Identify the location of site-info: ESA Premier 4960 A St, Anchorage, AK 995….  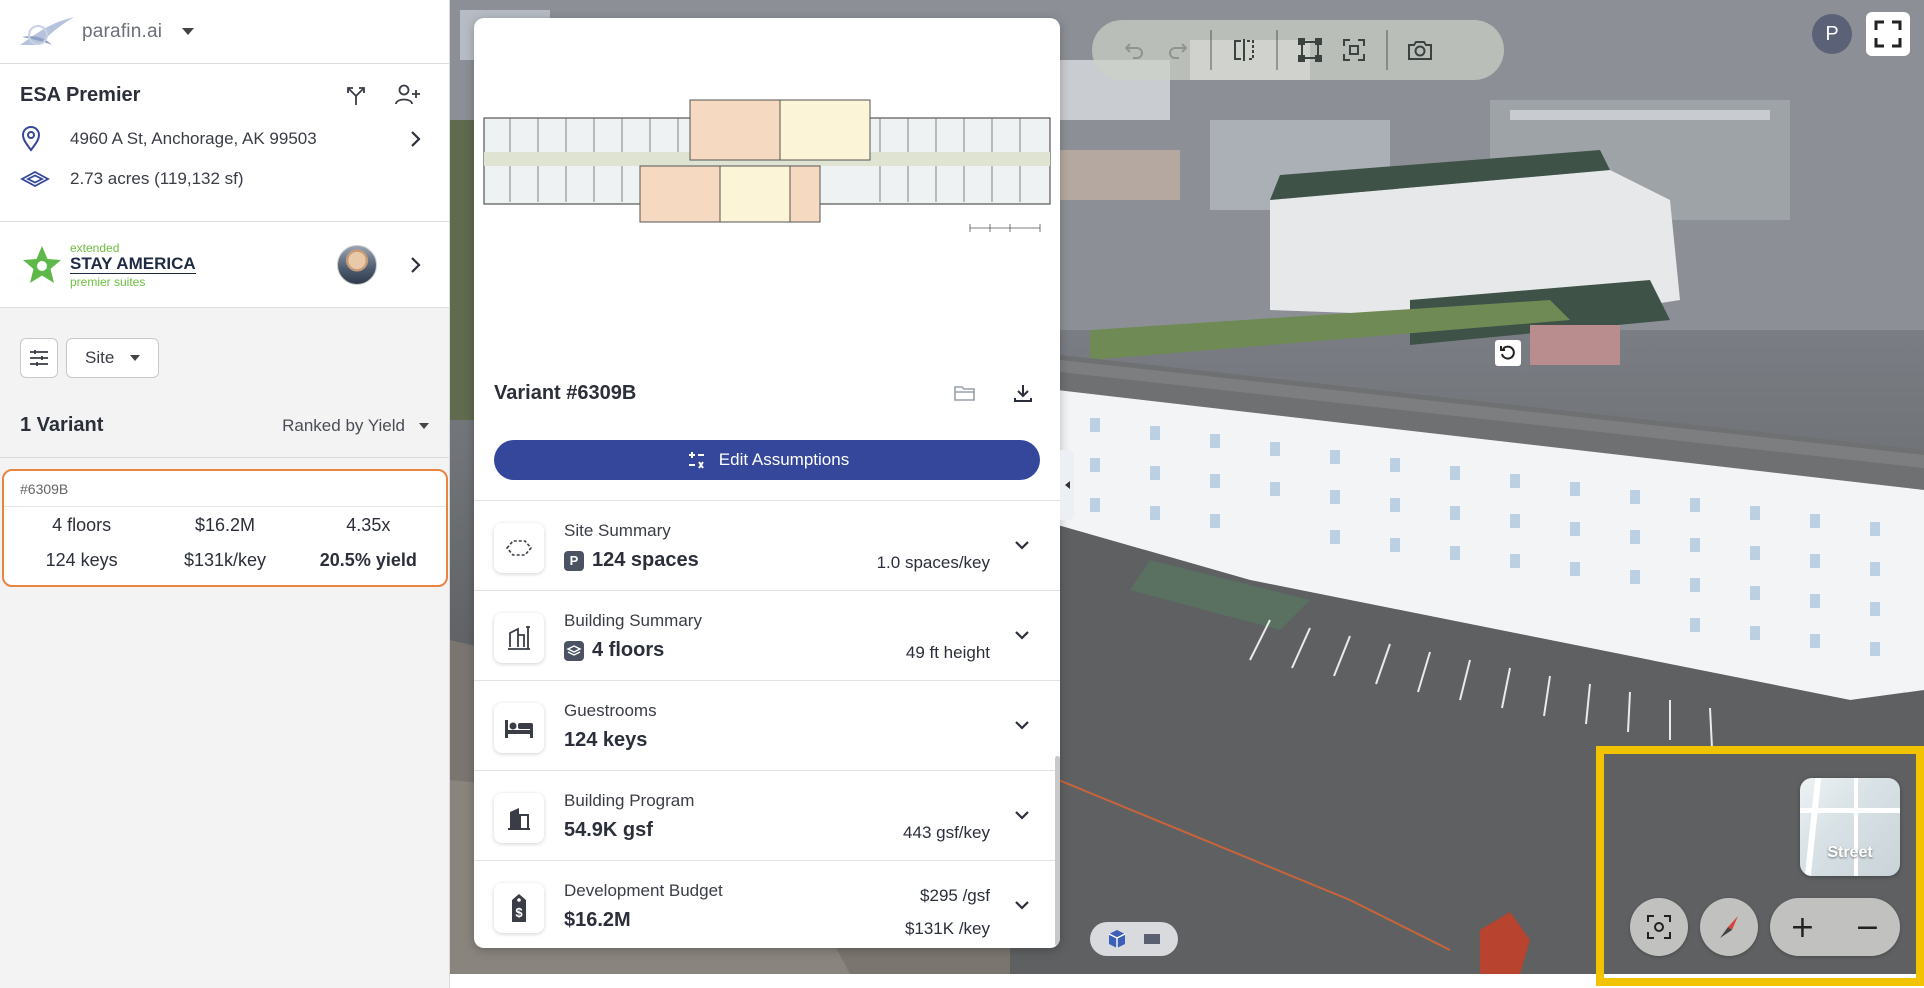
(224, 143).